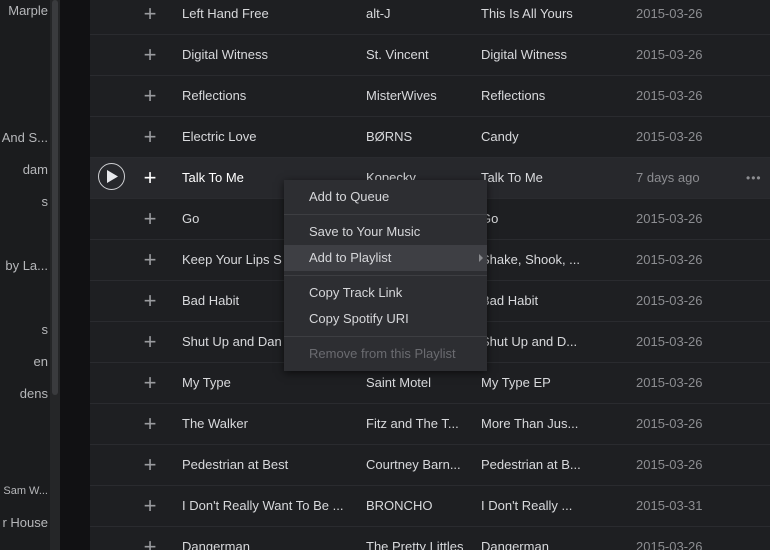 The image size is (770, 550). Describe the element at coordinates (215, 423) in the screenshot. I see `track-title: The Walker` at that location.